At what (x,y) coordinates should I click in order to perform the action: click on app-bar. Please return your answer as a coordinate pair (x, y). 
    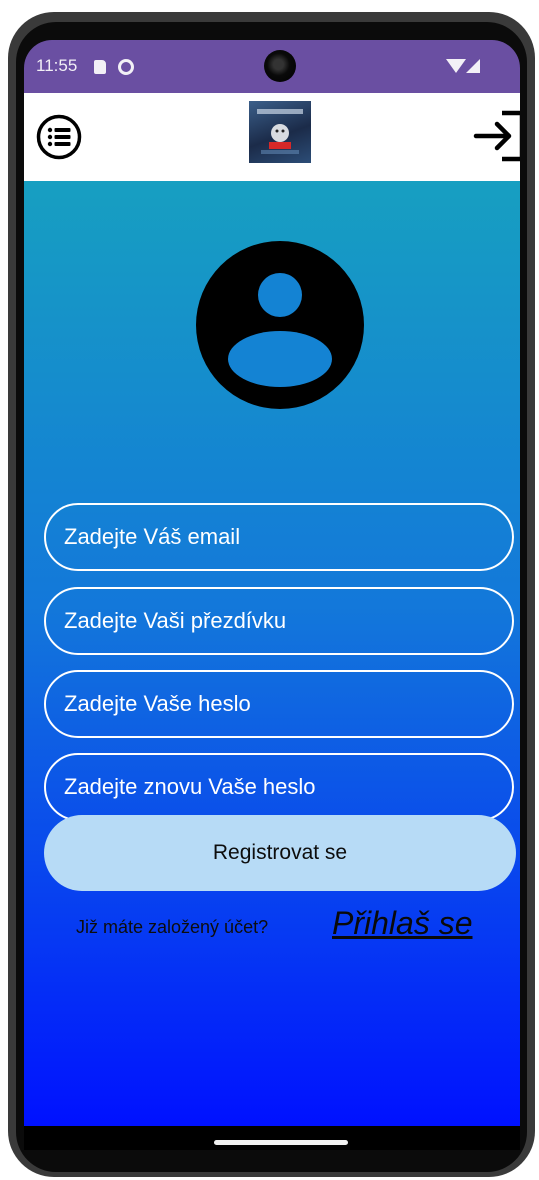
    Looking at the image, I should click on (272, 137).